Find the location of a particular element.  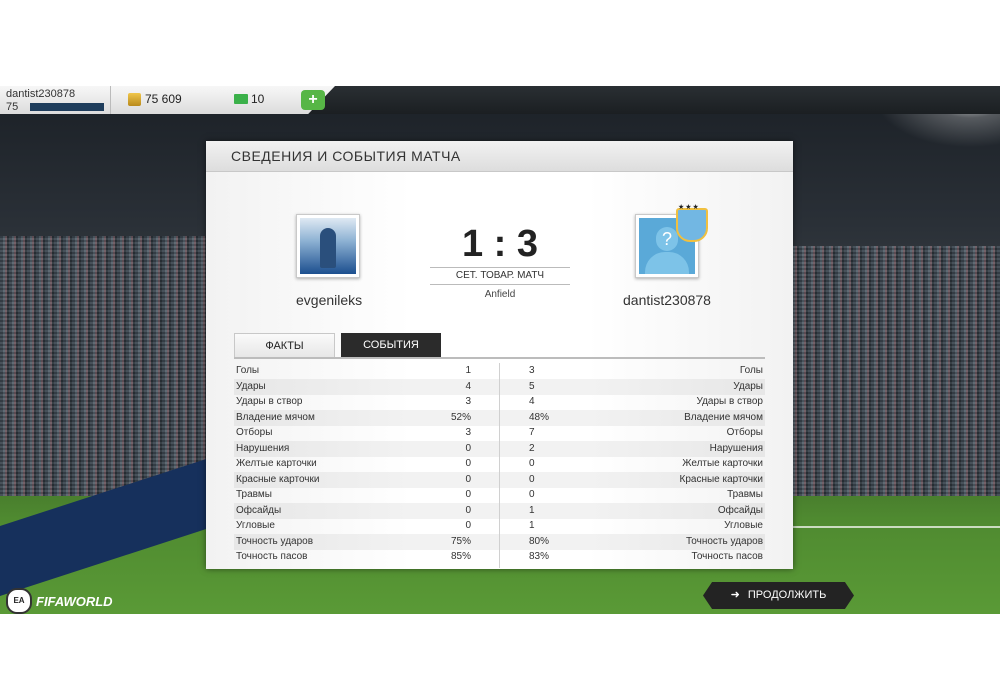

stat-value-home: 1 is located at coordinates (468, 370).